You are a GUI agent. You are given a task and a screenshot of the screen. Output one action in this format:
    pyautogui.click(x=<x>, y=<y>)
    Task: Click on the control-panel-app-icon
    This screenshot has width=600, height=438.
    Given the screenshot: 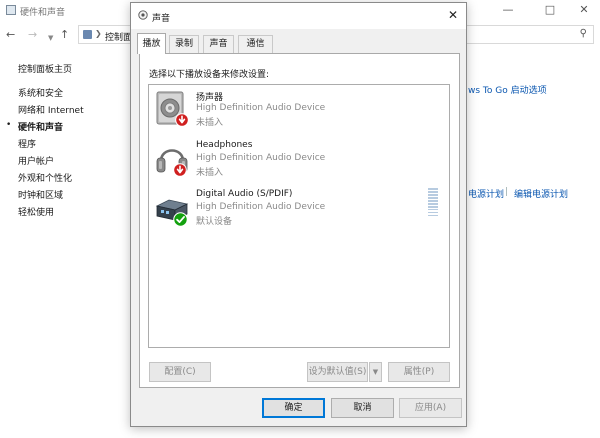 What is the action you would take?
    pyautogui.click(x=11, y=10)
    